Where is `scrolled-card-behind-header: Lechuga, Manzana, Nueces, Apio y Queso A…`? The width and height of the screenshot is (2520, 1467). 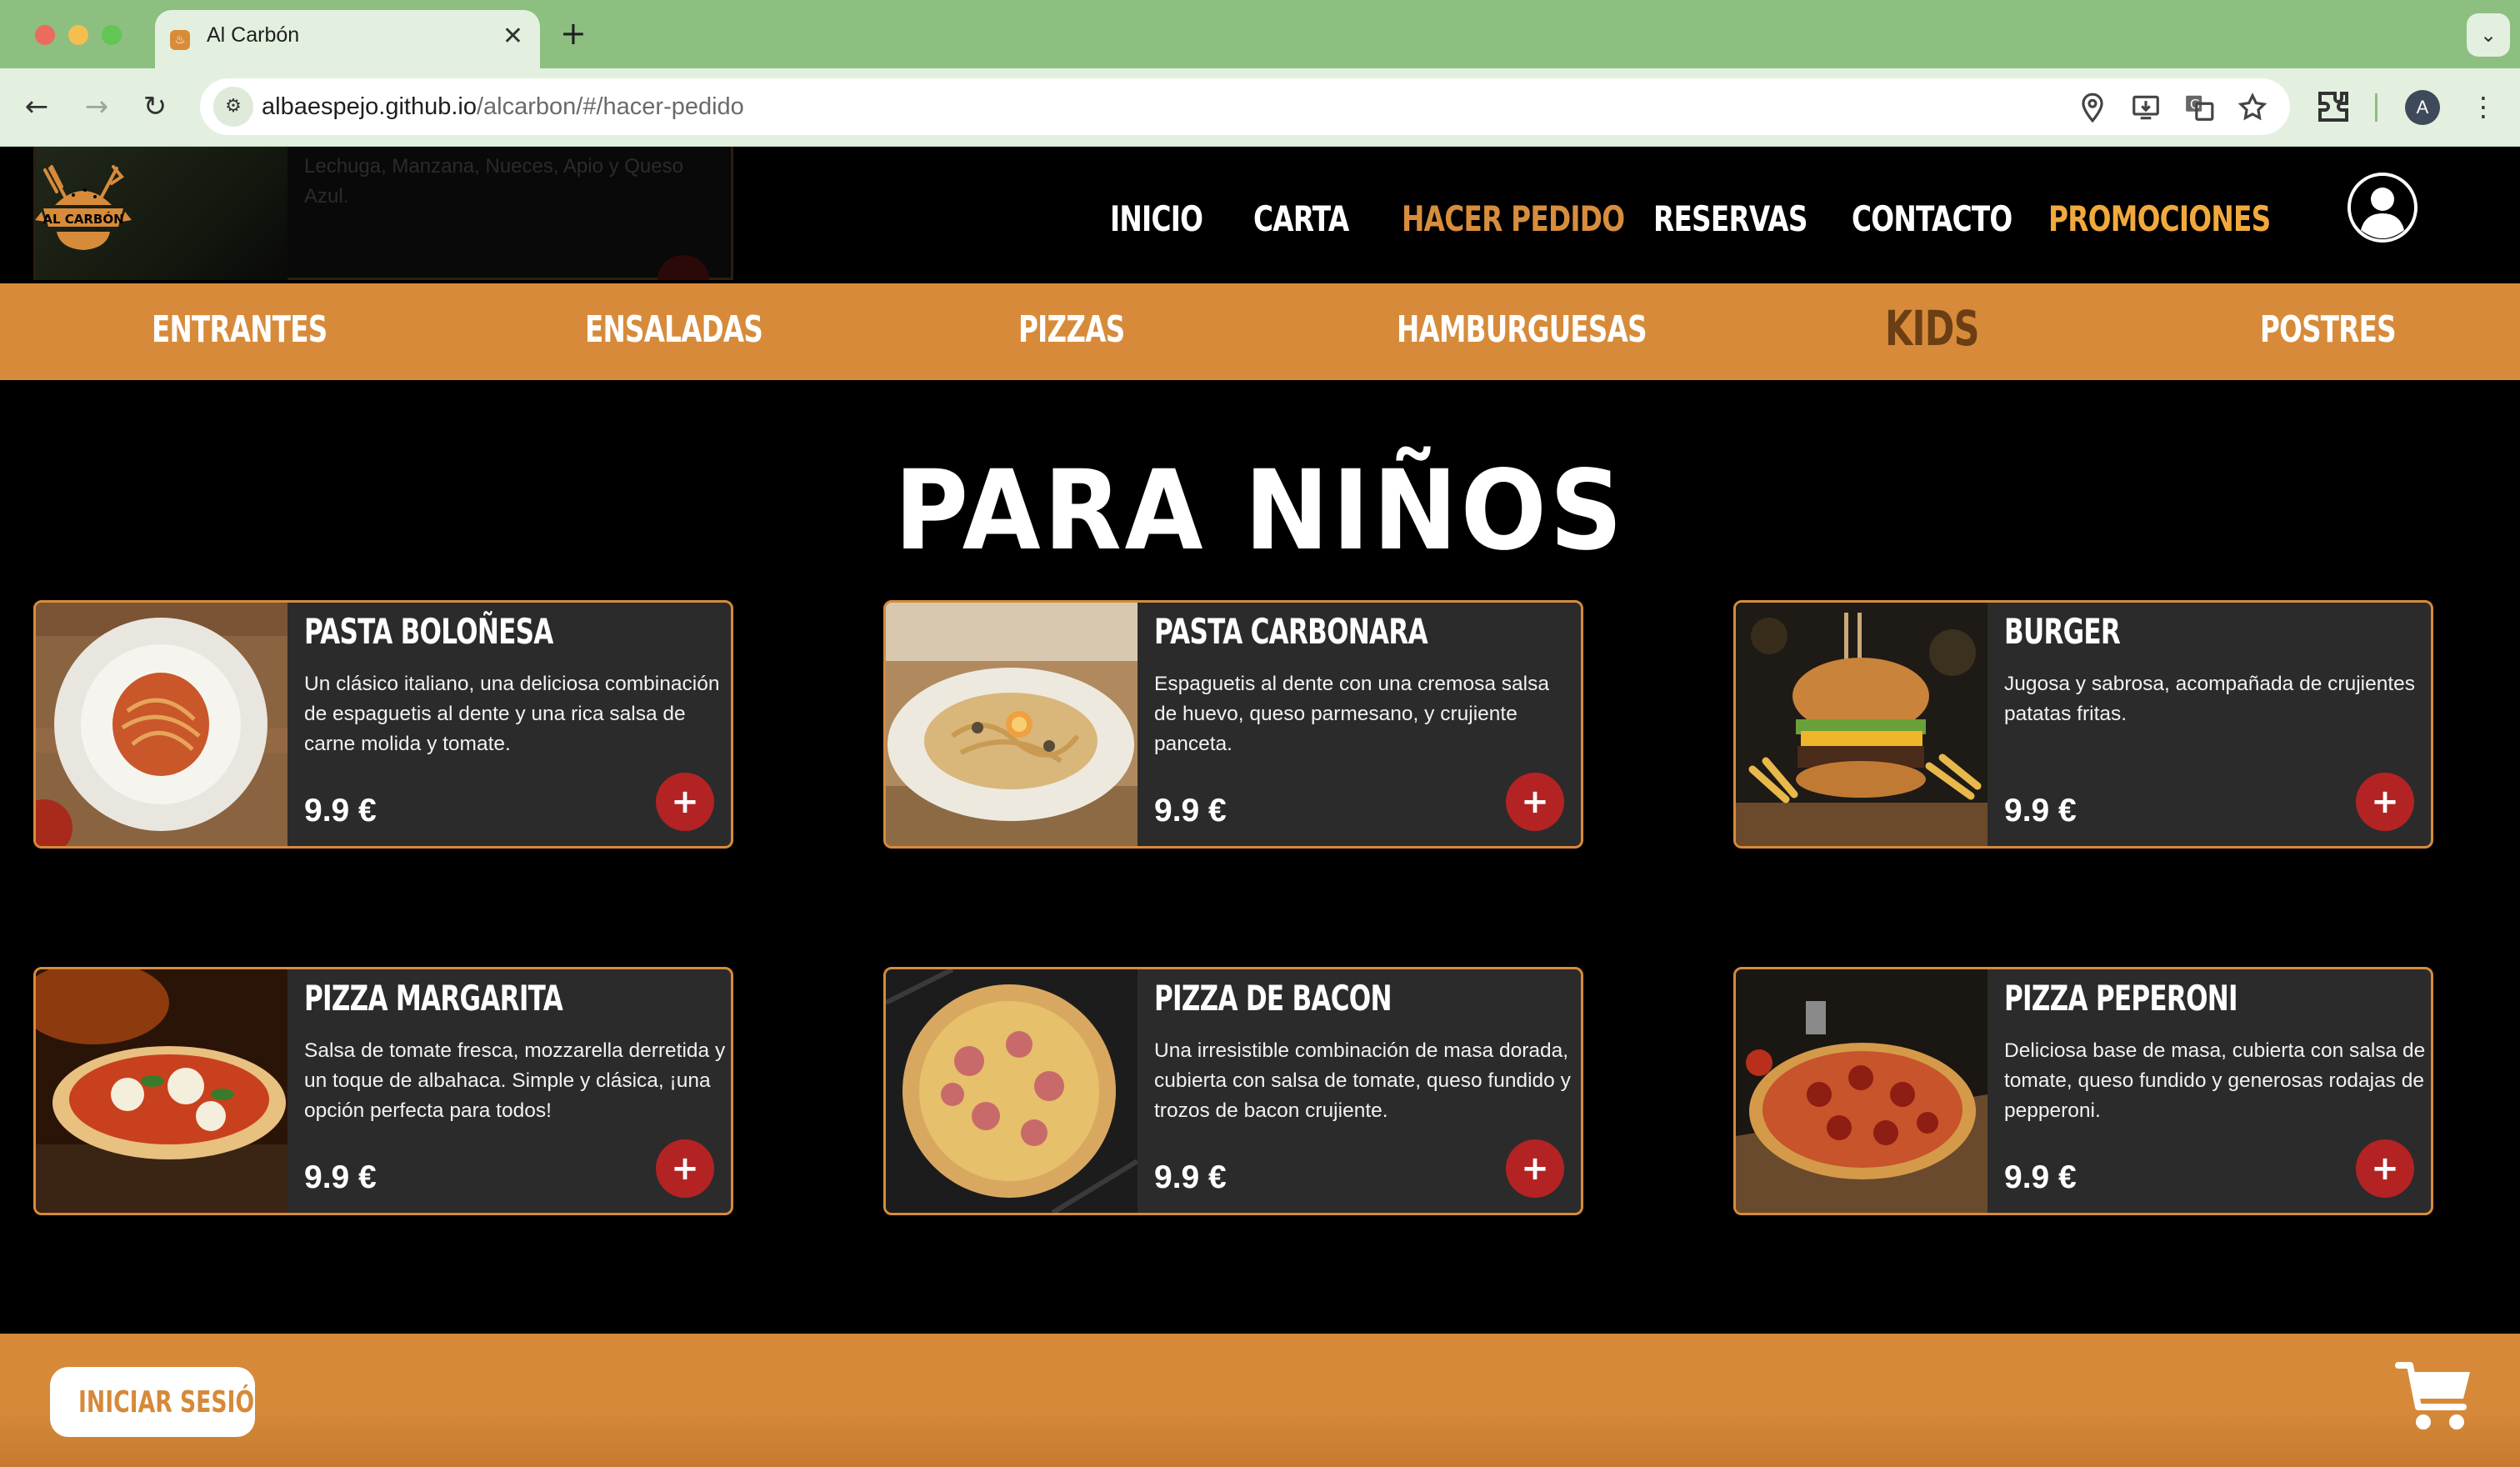
scrolled-card-behind-header: Lechuga, Manzana, Nueces, Apio y Queso A… is located at coordinates (383, 213).